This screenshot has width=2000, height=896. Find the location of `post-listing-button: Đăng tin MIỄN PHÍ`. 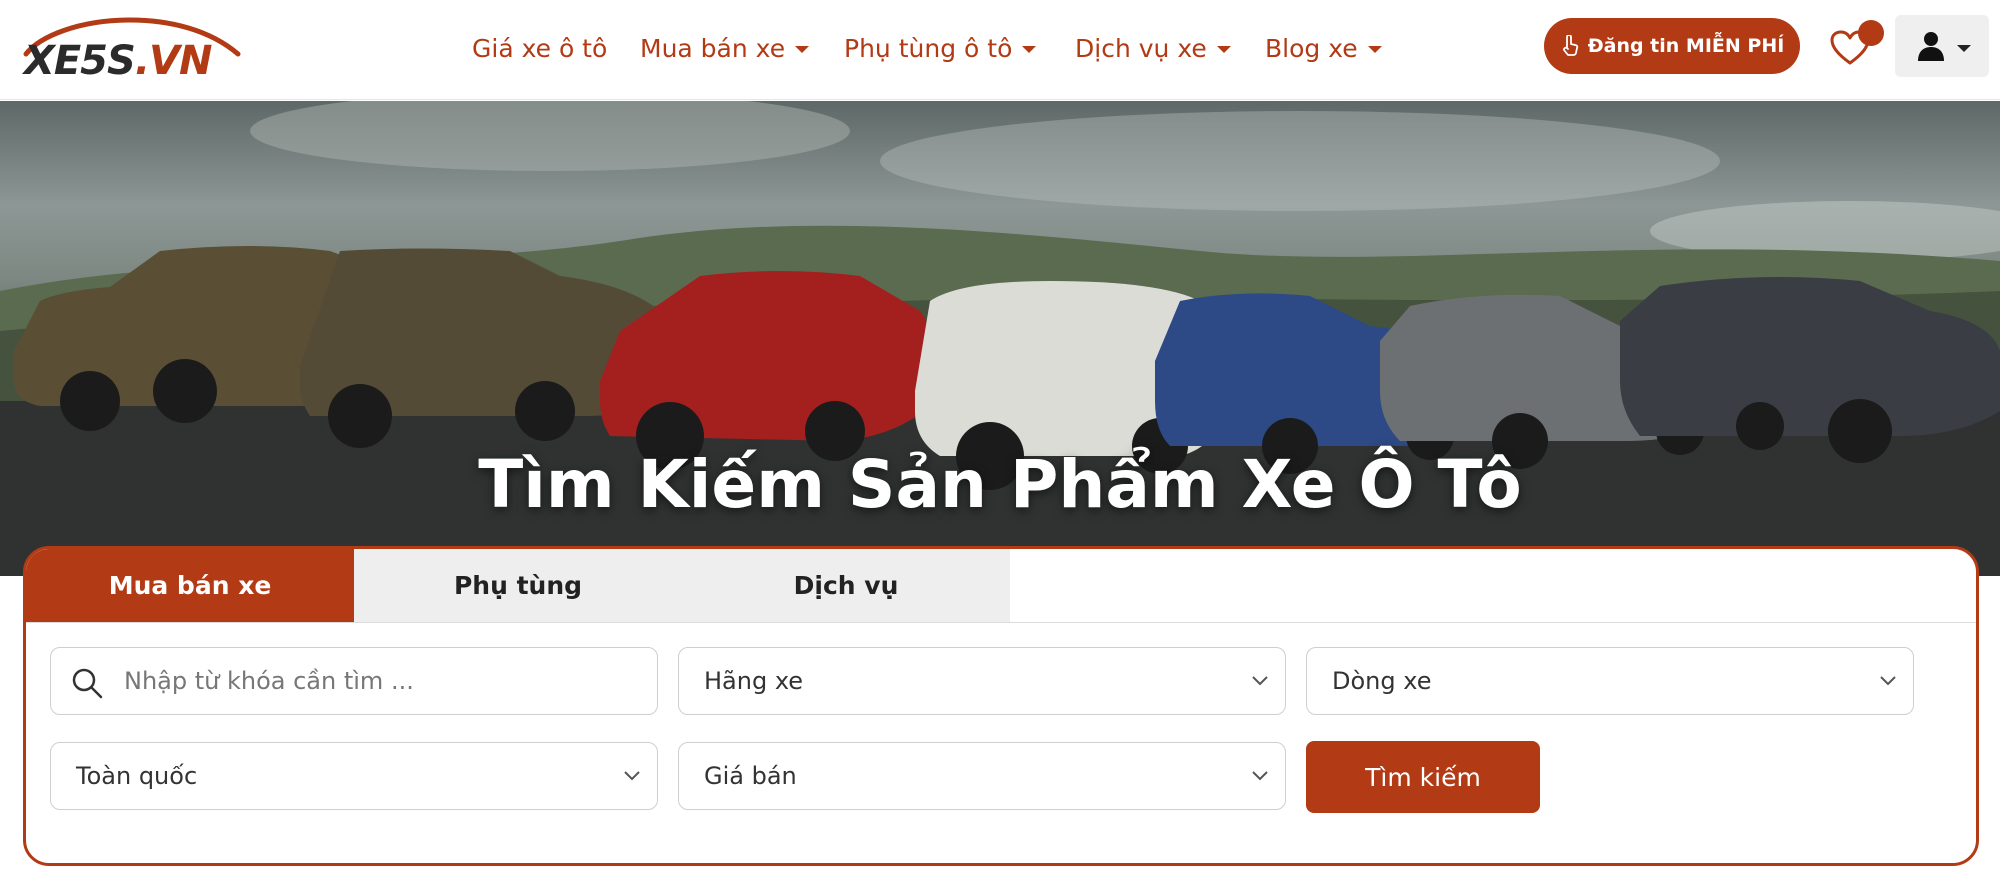

post-listing-button: Đăng tin MIỄN PHÍ is located at coordinates (1672, 46).